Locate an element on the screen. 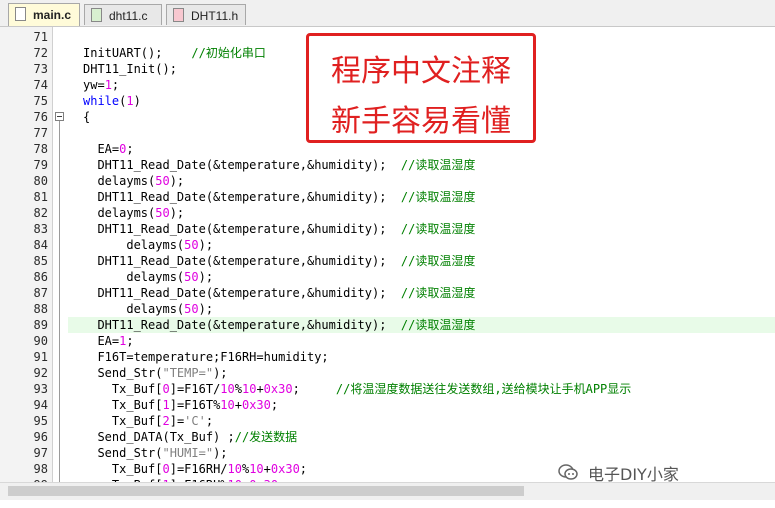 Image resolution: width=775 pixels, height=508 pixels. tab-main-c: main.c is located at coordinates (44, 14).